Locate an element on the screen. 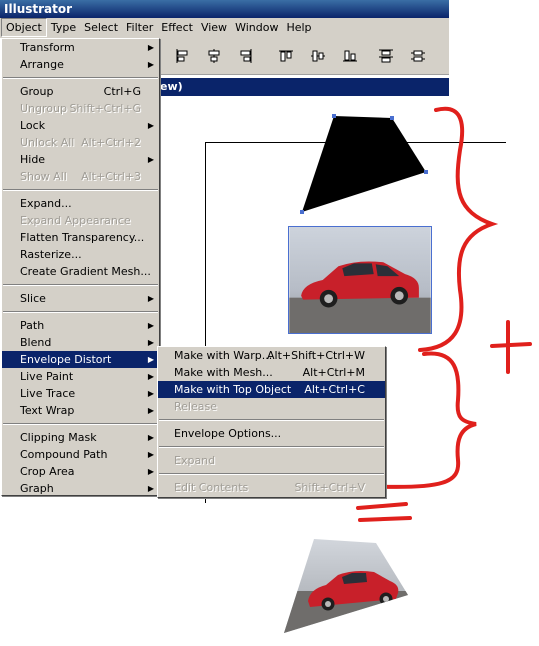 Image resolution: width=539 pixels, height=646 pixels. align-left-icon is located at coordinates (182, 56).